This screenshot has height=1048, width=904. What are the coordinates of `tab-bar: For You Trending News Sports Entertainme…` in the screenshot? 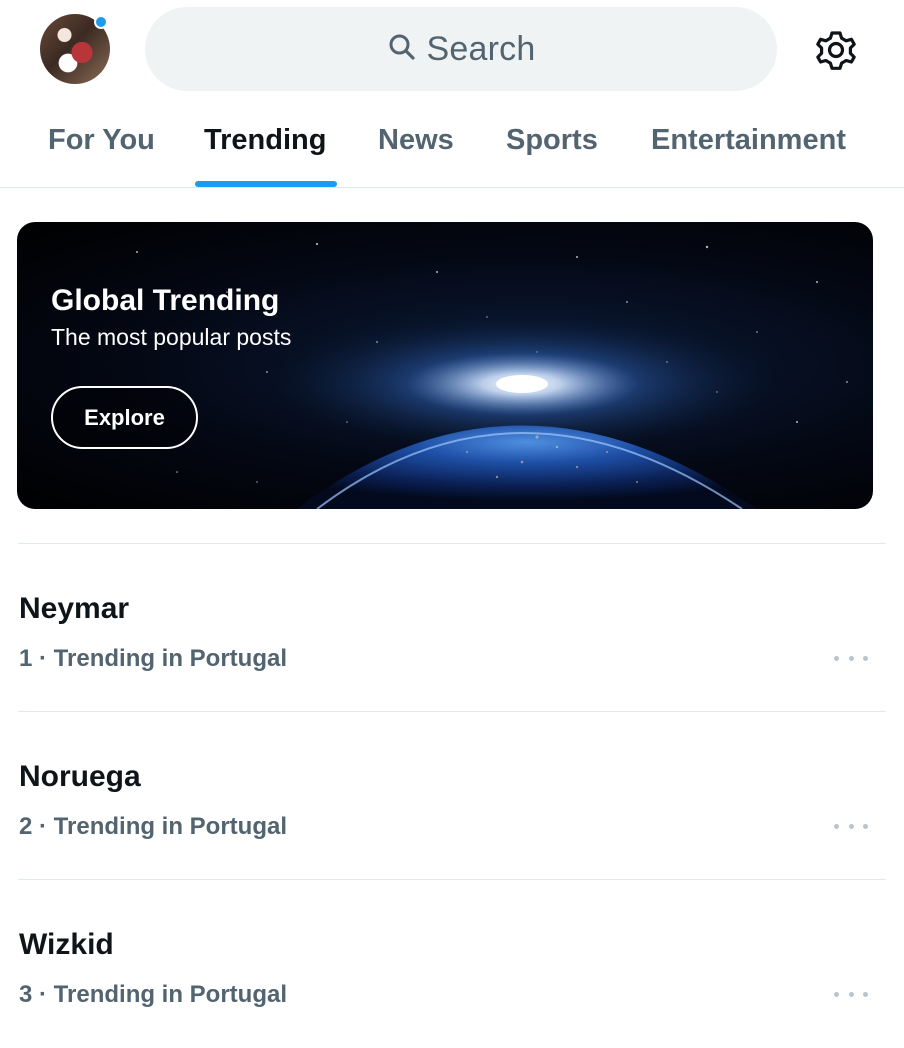 It's located at (452, 149).